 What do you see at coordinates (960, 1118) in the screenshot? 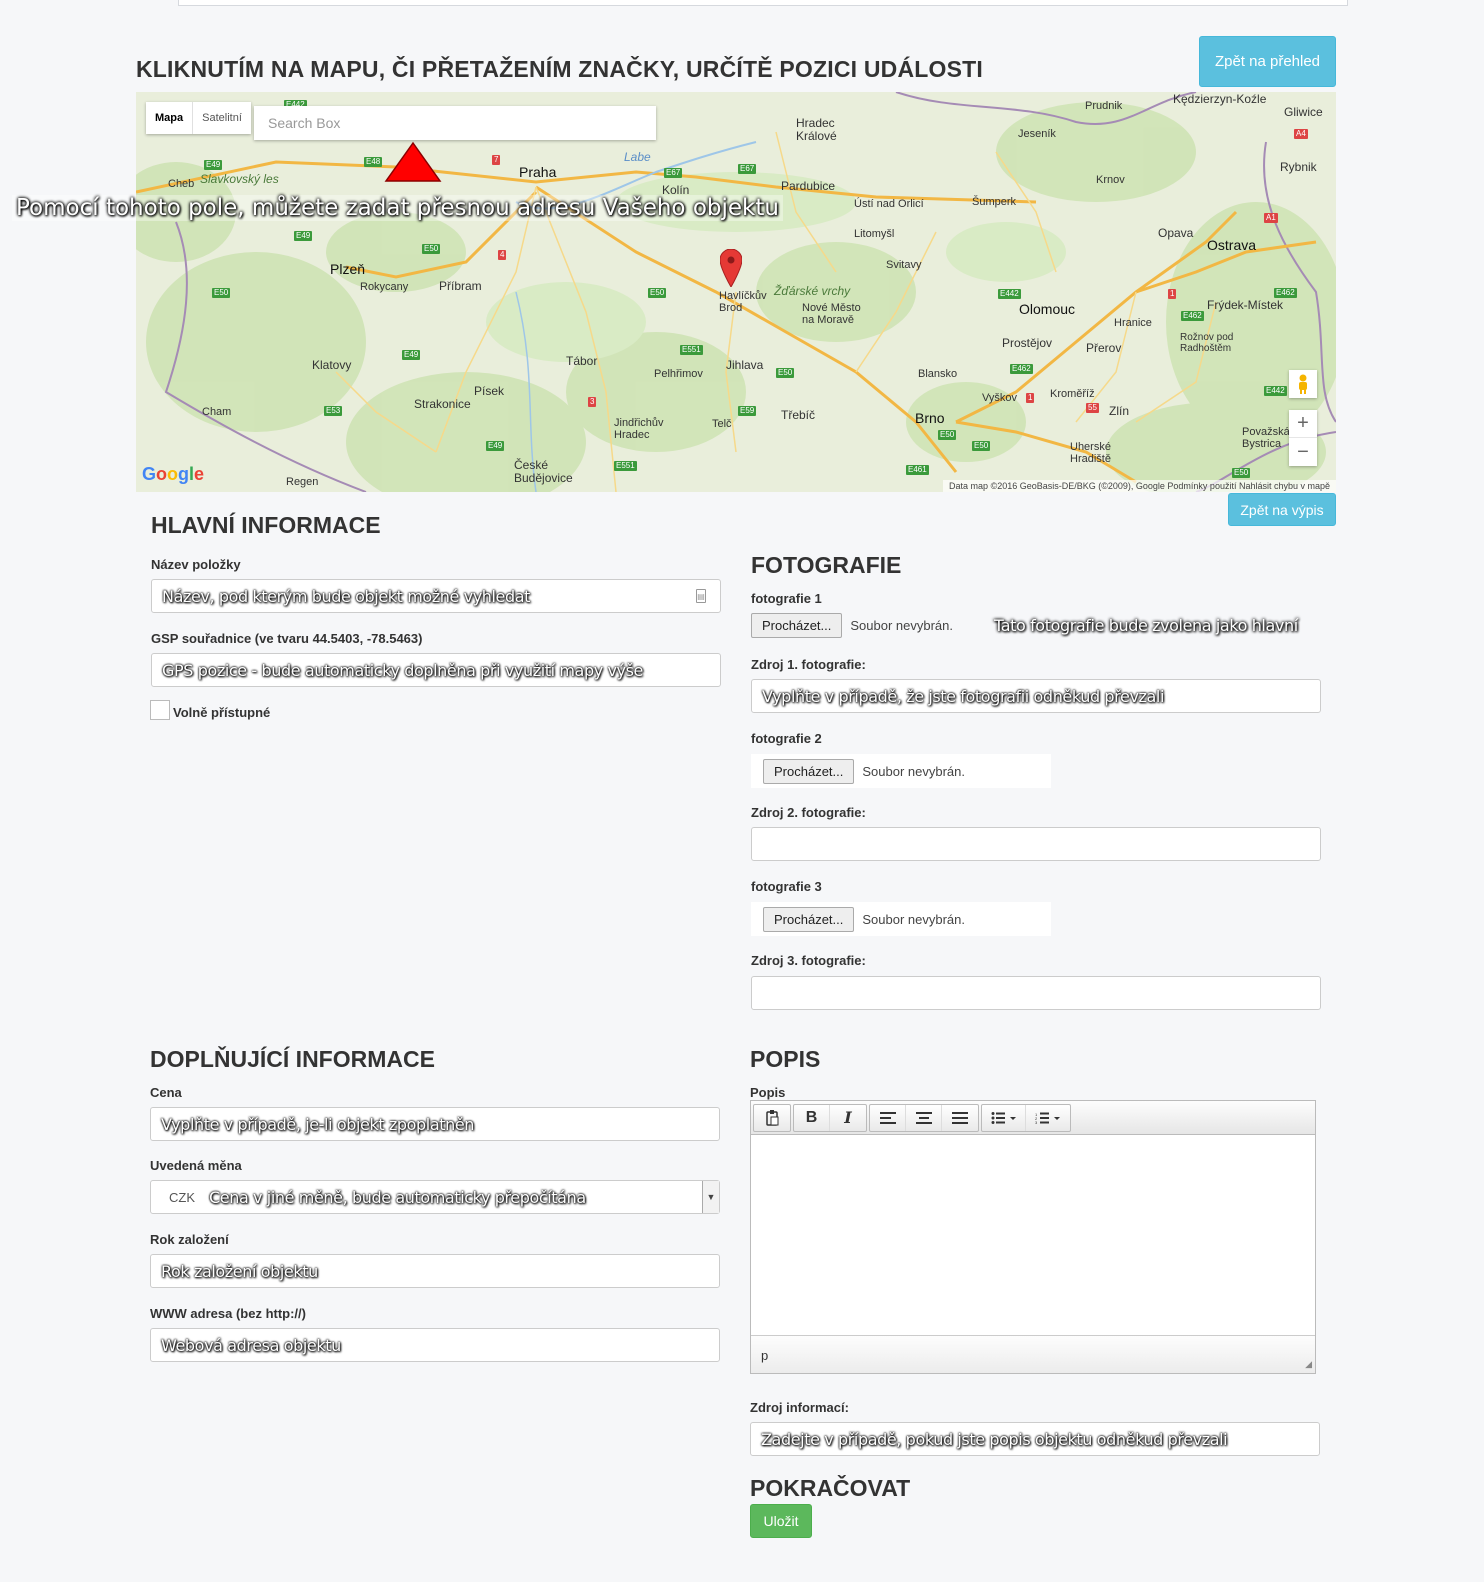
I see `align-justify-icon` at bounding box center [960, 1118].